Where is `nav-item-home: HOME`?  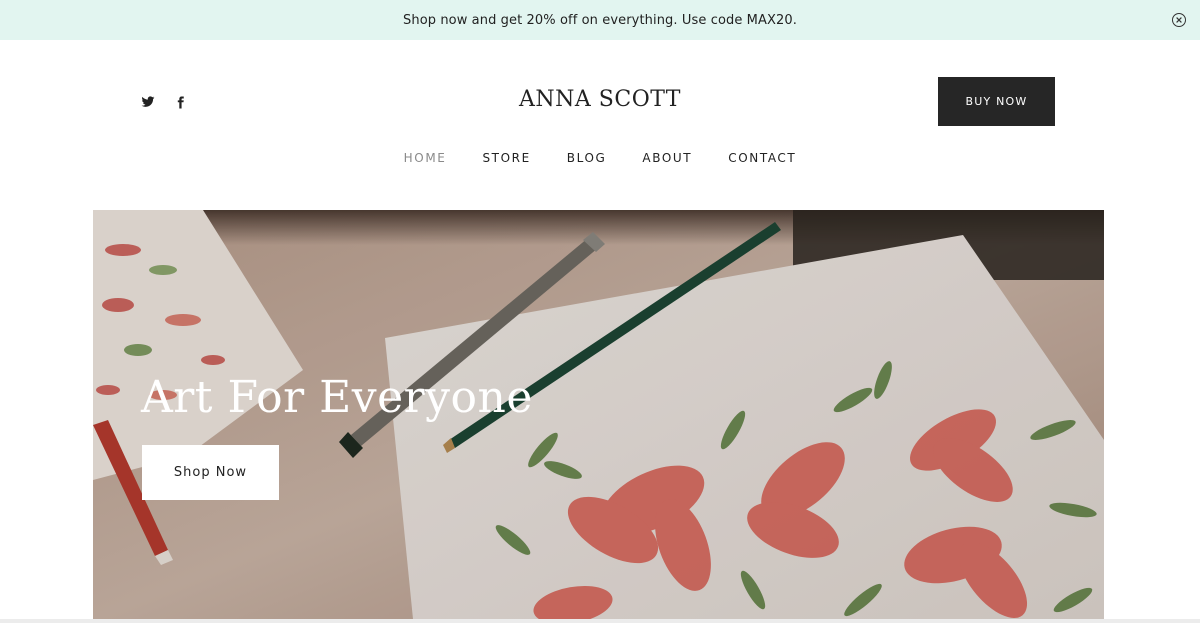 nav-item-home: HOME is located at coordinates (425, 158).